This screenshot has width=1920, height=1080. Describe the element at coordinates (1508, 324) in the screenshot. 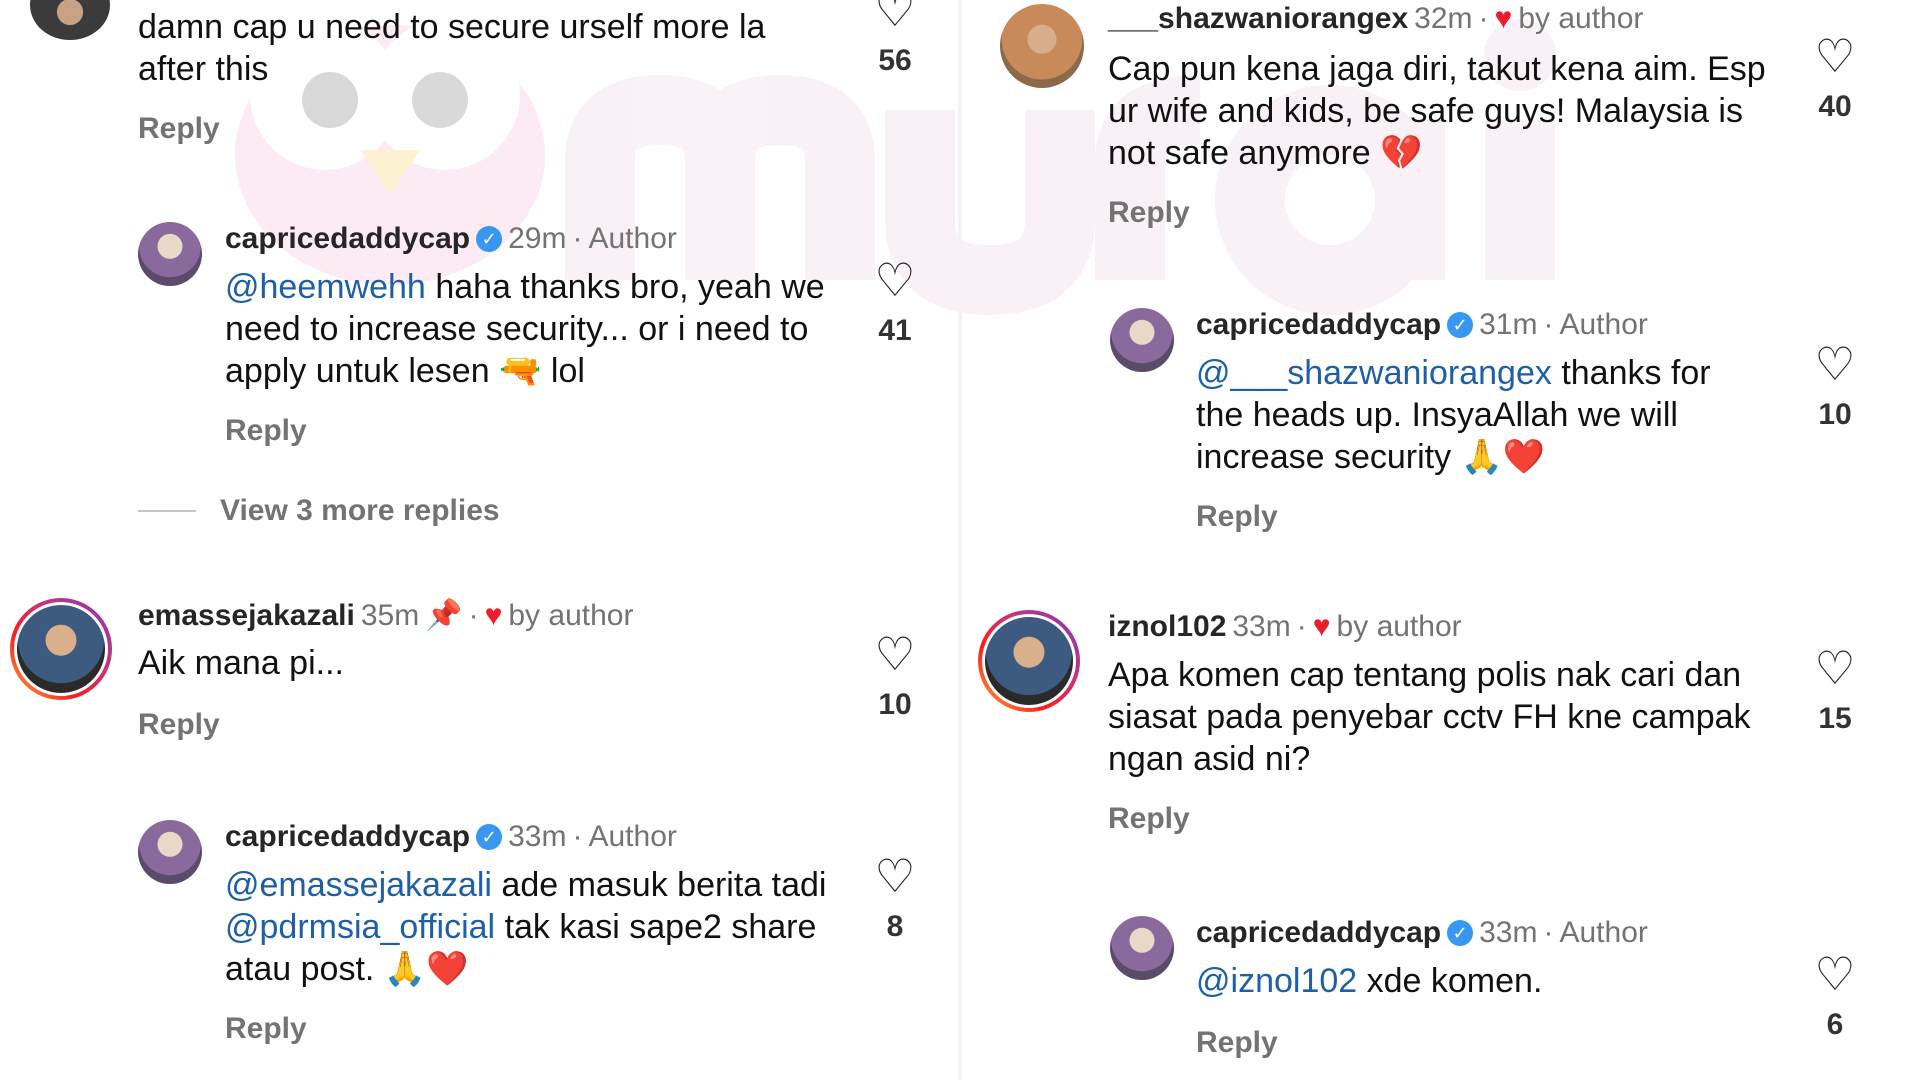

I see `timestamp: 31m` at that location.